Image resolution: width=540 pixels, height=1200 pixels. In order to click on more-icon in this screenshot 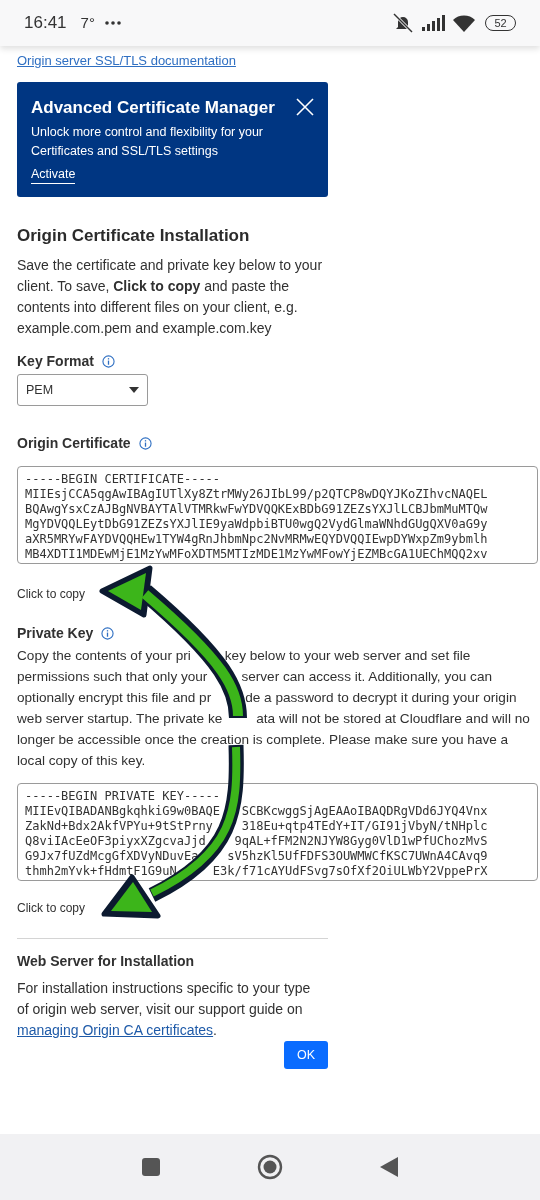, I will do `click(112, 23)`.